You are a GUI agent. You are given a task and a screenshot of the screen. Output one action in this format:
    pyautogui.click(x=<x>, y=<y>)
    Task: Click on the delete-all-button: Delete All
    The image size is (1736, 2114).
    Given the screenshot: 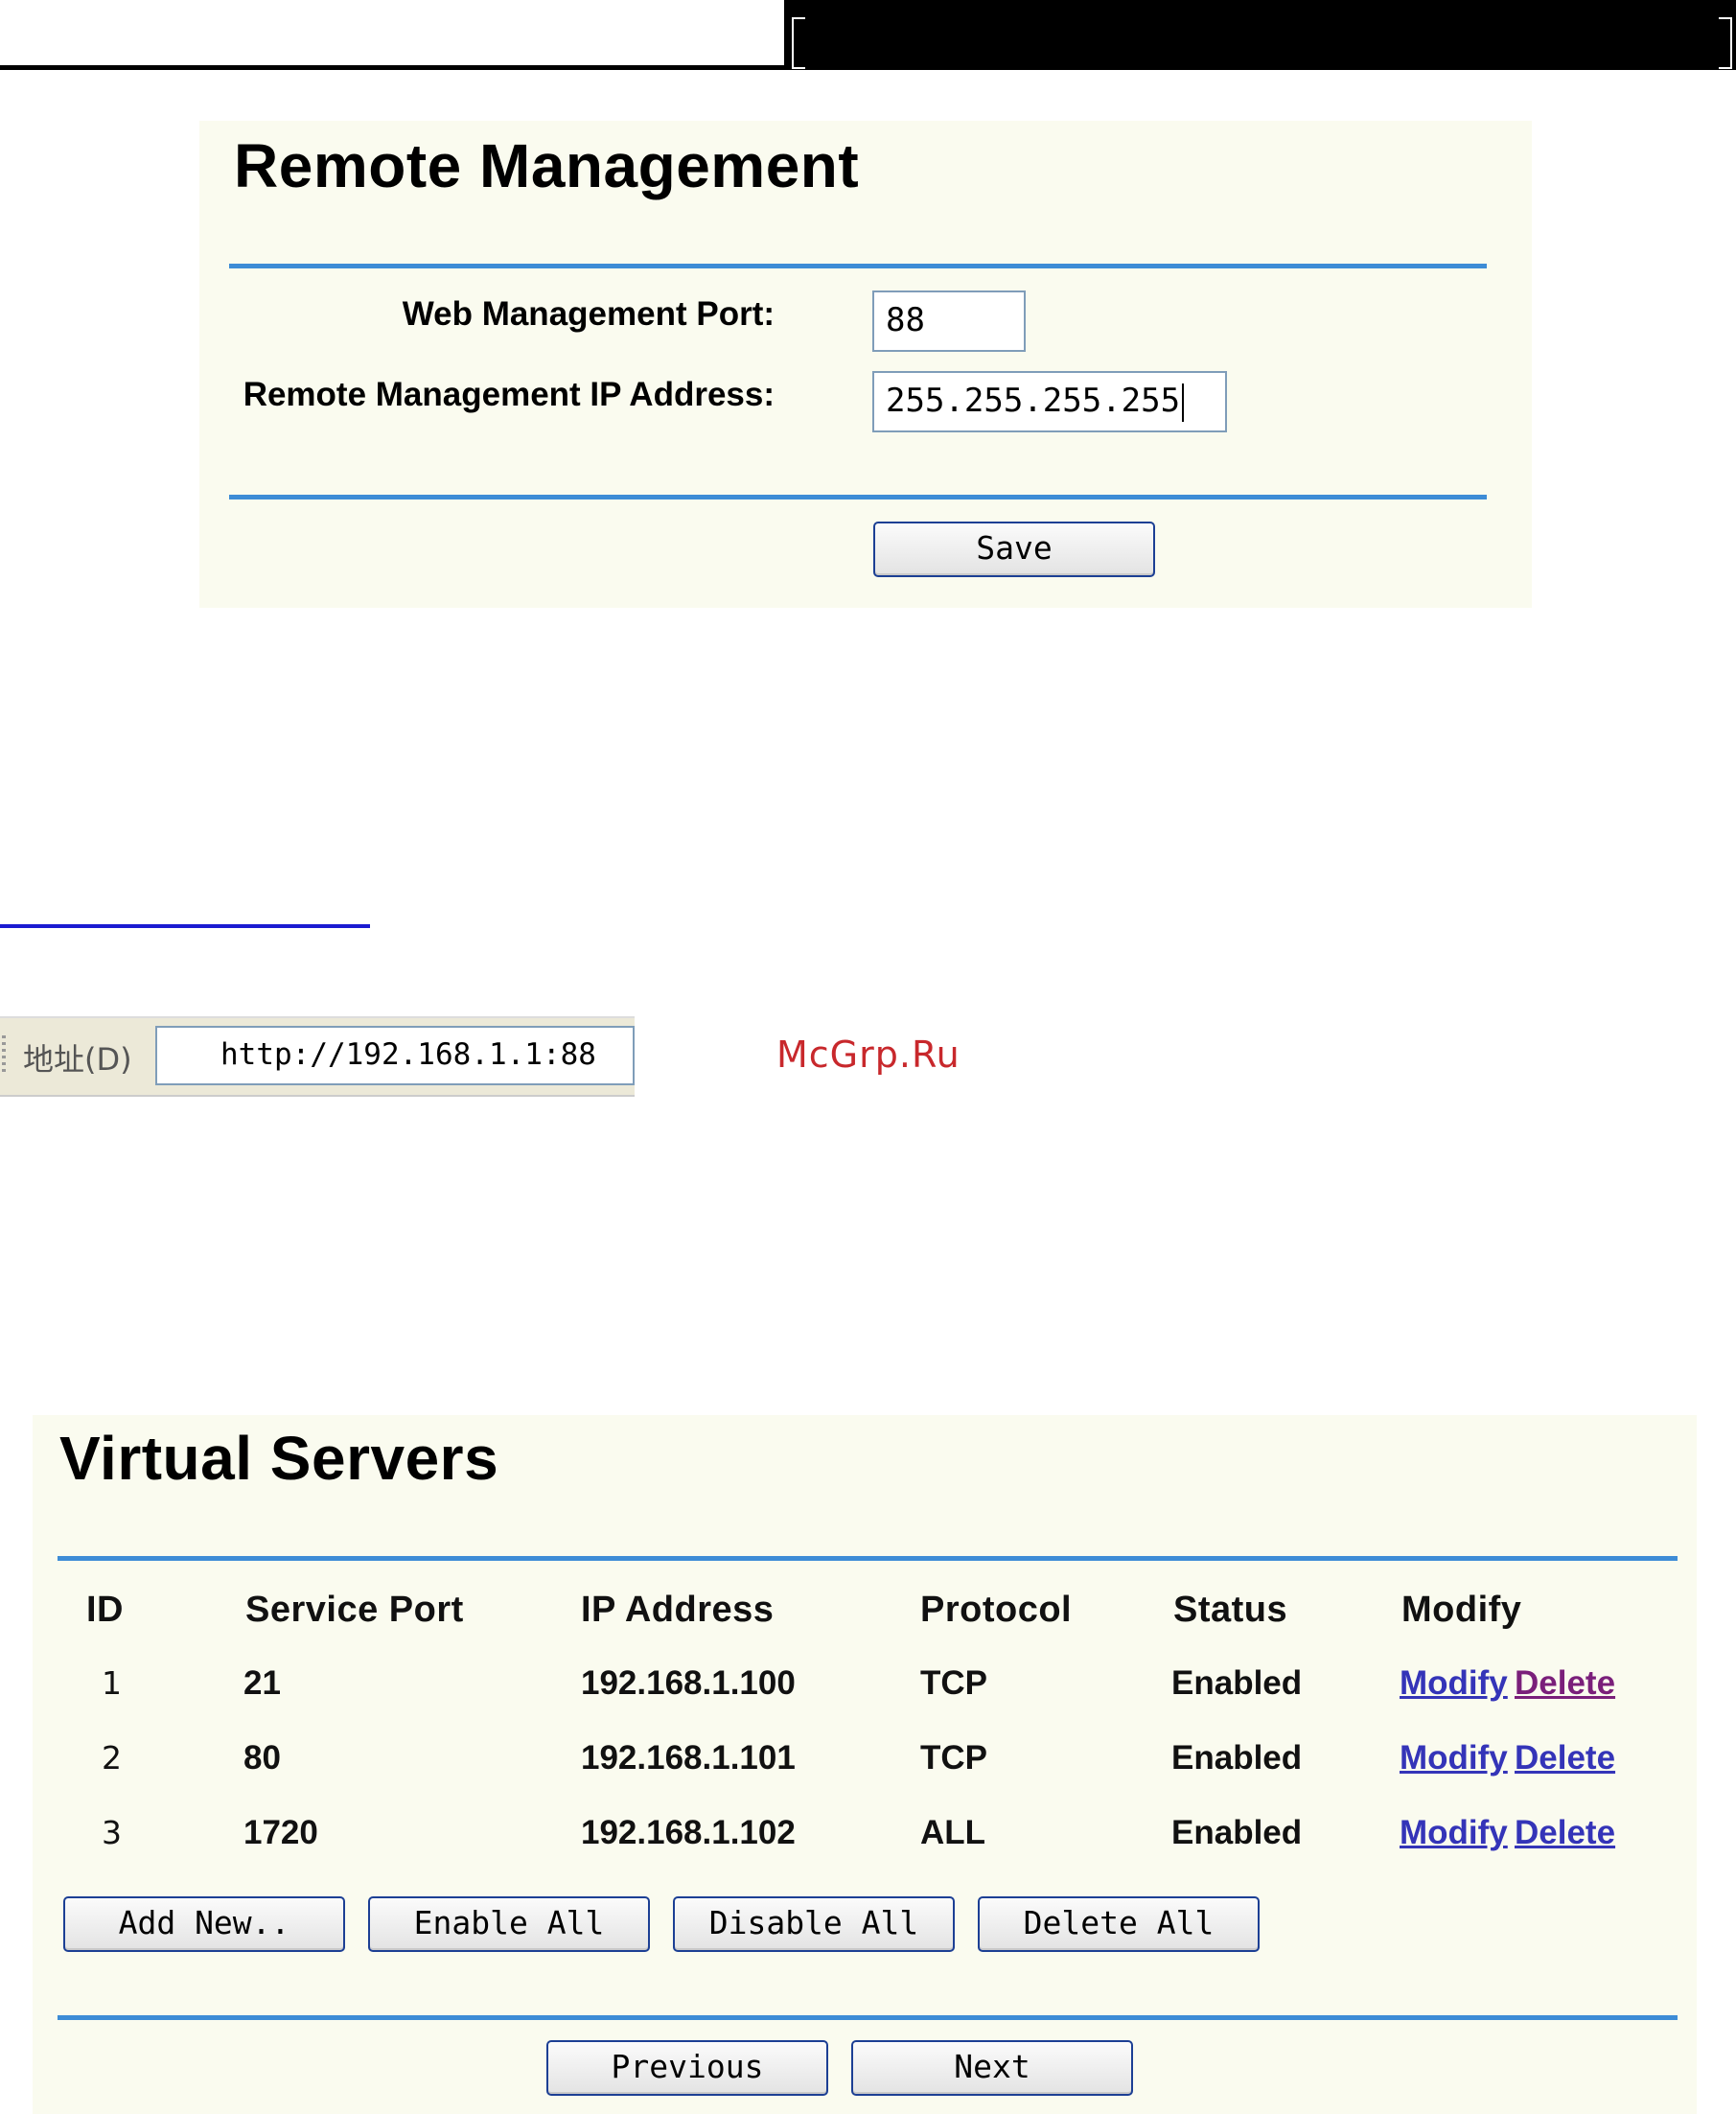 What is the action you would take?
    pyautogui.click(x=1119, y=1924)
    